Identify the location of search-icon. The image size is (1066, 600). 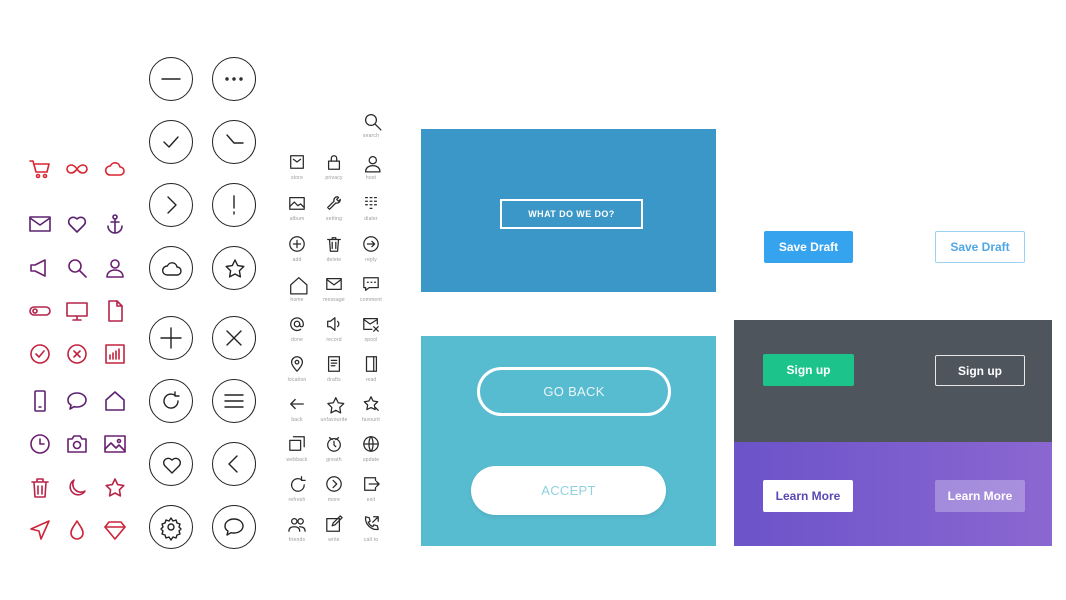
(77, 268).